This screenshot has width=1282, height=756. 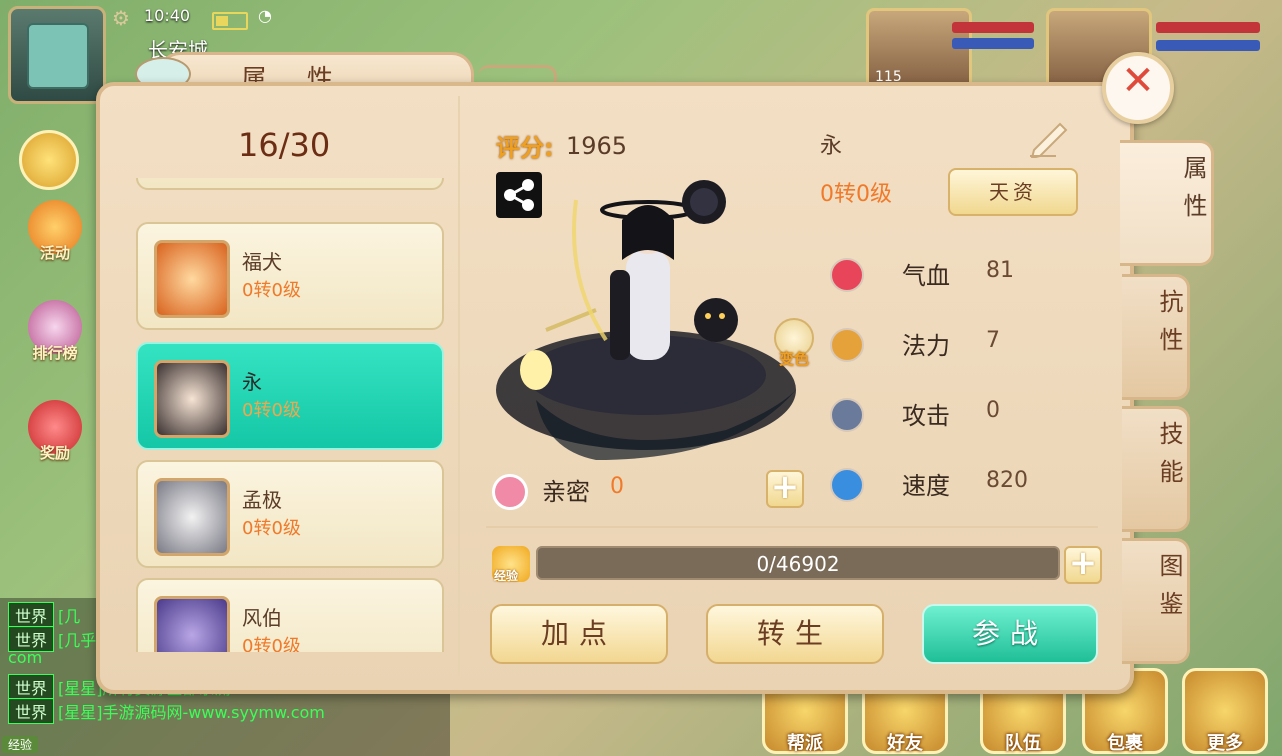 I want to click on transform-button: 变色, so click(x=794, y=343).